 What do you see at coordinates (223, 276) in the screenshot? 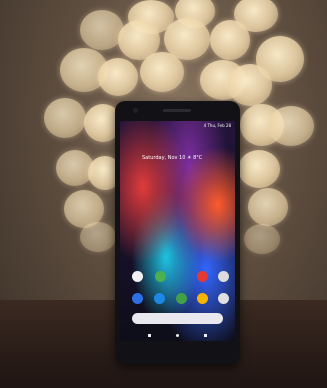
I see `chrome-icon` at bounding box center [223, 276].